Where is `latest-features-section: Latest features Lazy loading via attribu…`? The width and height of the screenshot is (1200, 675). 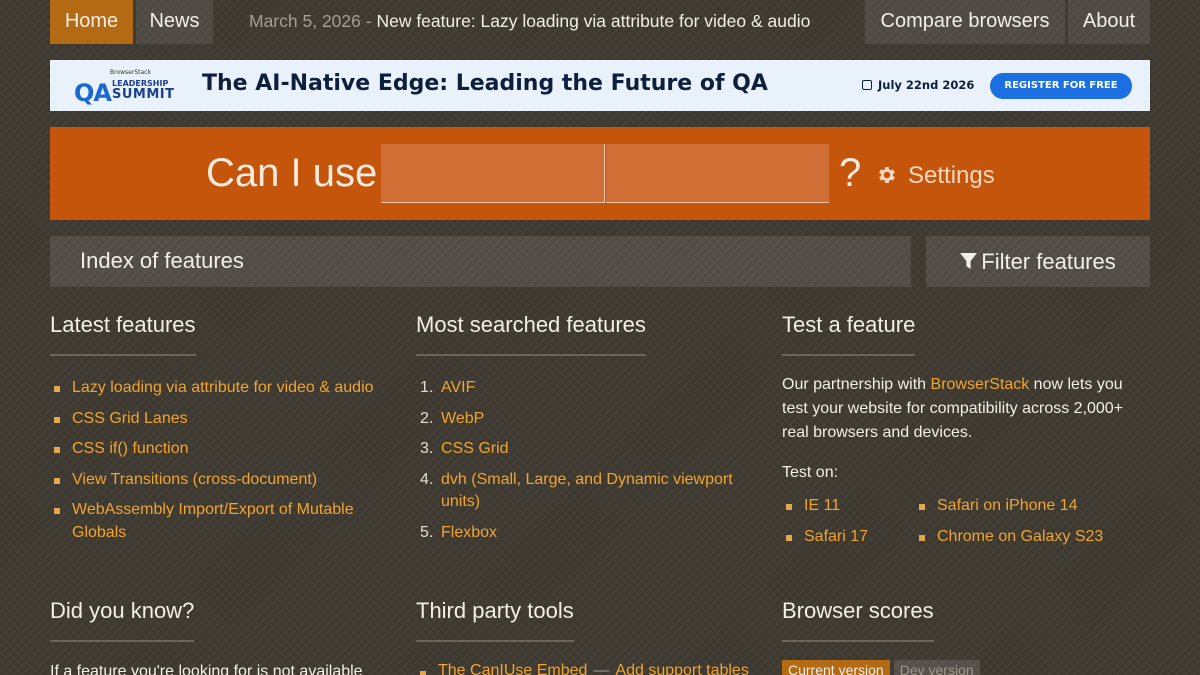
latest-features-section: Latest features Lazy loading via attribu… is located at coordinates (222, 432).